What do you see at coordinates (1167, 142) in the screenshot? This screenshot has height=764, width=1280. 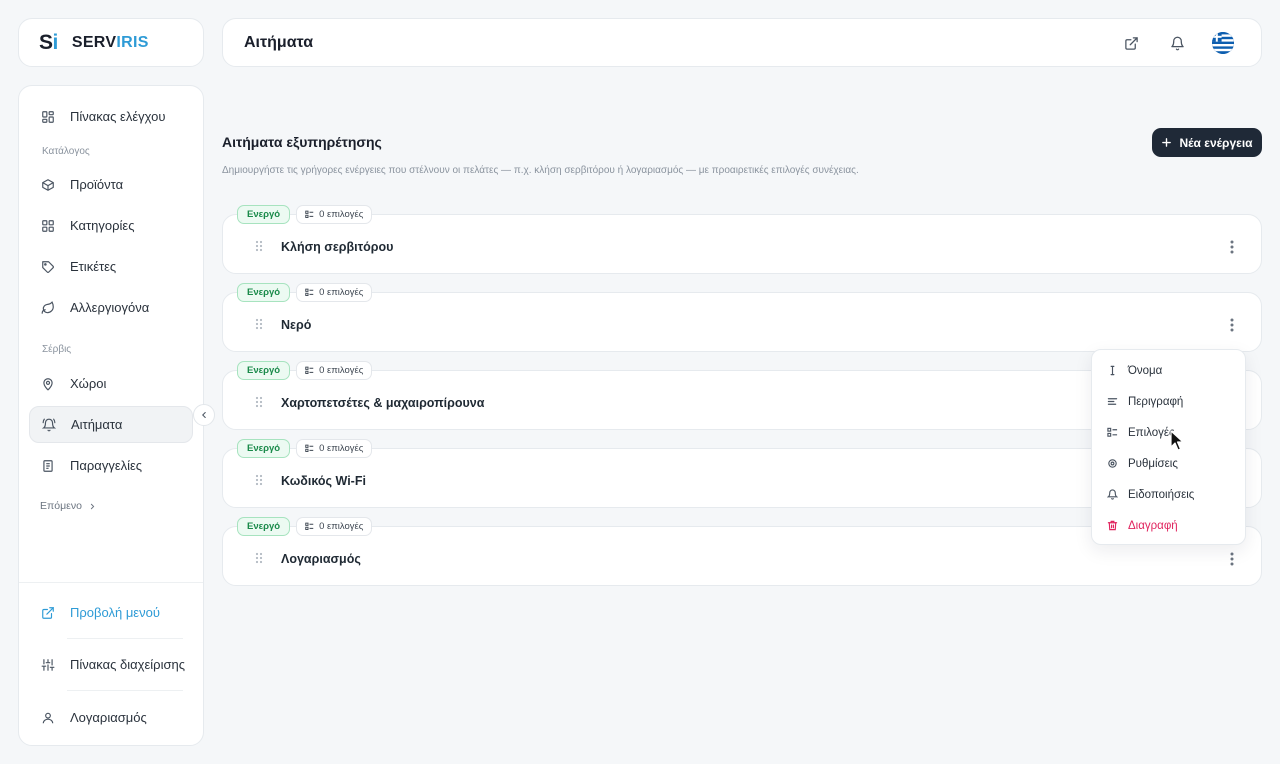 I see `plus-icon` at bounding box center [1167, 142].